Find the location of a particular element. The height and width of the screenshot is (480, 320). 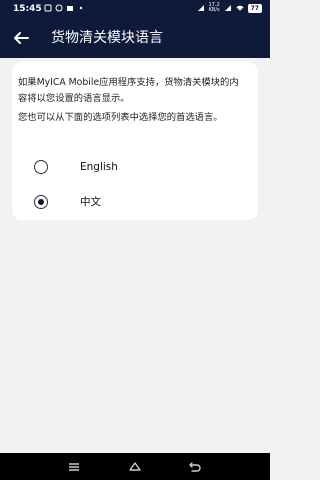

app-bar: 货物清关模块语言 is located at coordinates (135, 38).